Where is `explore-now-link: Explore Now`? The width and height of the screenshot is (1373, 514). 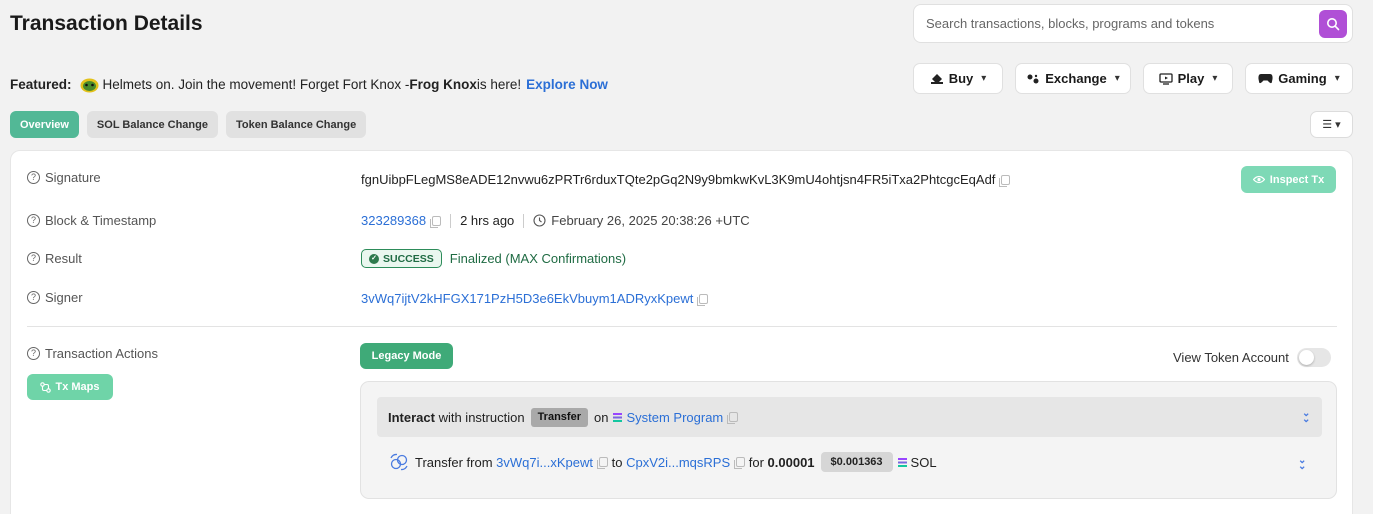
explore-now-link: Explore Now is located at coordinates (567, 84).